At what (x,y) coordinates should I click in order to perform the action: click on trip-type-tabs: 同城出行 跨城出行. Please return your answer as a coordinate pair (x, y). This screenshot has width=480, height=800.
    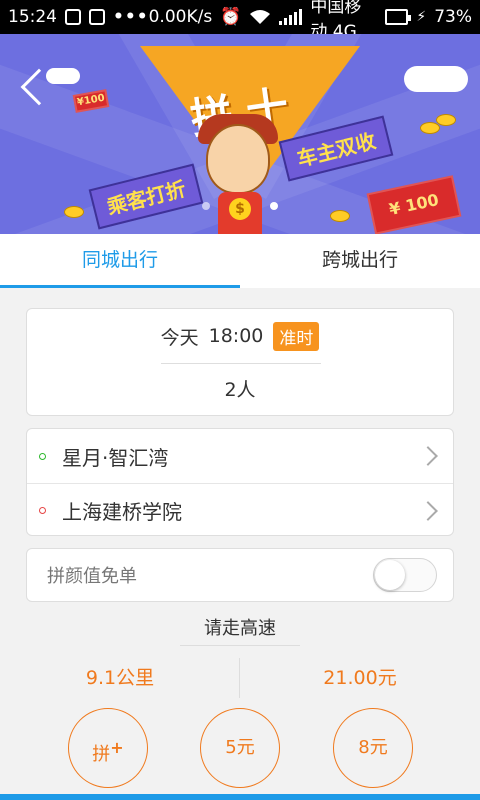
    Looking at the image, I should click on (240, 261).